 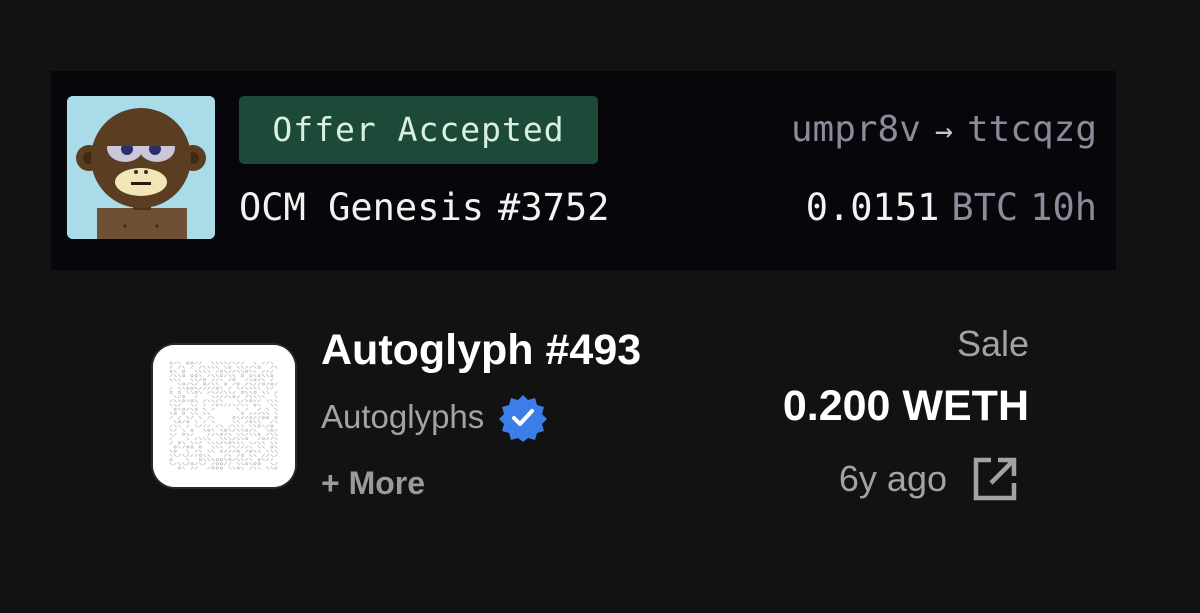 I want to click on transfer-route: umpr8v → ttcqzg, so click(x=944, y=130).